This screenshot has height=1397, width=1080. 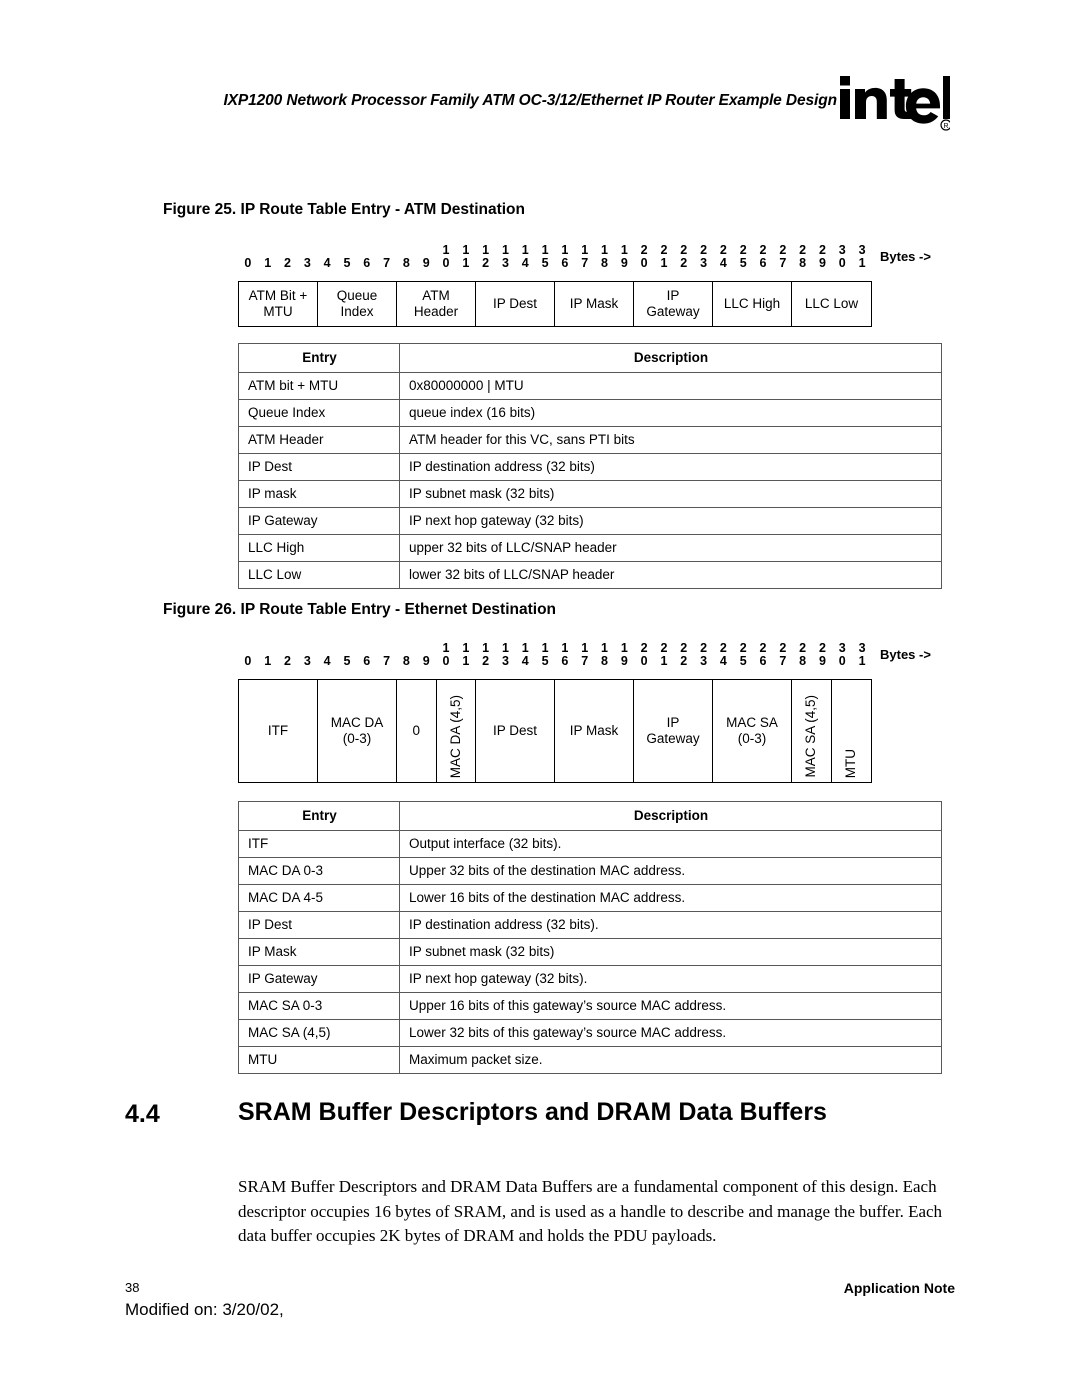 What do you see at coordinates (590, 575) in the screenshot?
I see `table-row: LLC Low lower 32 bits of LLC/SNAP header` at bounding box center [590, 575].